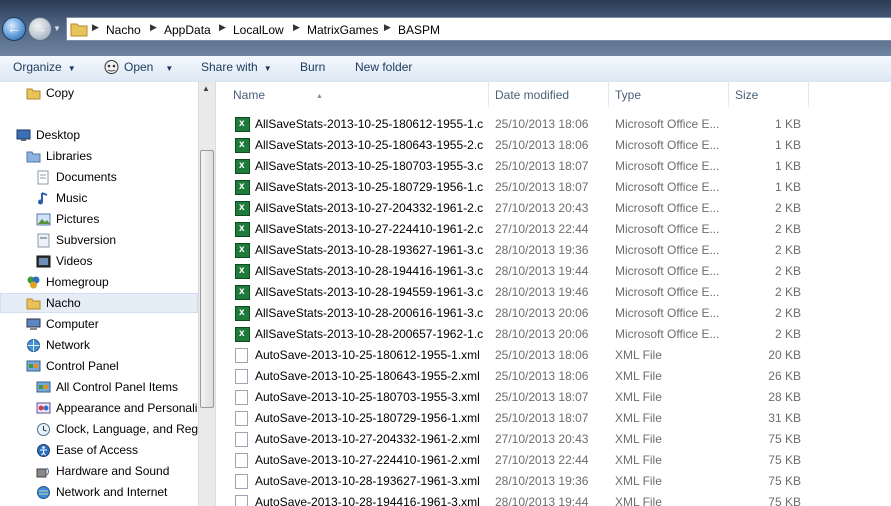 Image resolution: width=891 pixels, height=506 pixels. What do you see at coordinates (628, 95) in the screenshot?
I see `column-label: Type` at bounding box center [628, 95].